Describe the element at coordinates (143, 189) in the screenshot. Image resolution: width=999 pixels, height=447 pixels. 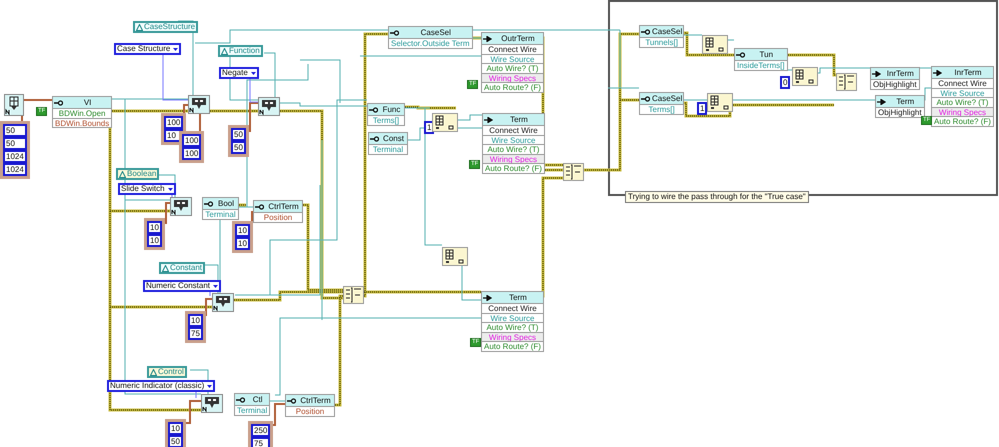
I see `ring-label: Slide Switch` at that location.